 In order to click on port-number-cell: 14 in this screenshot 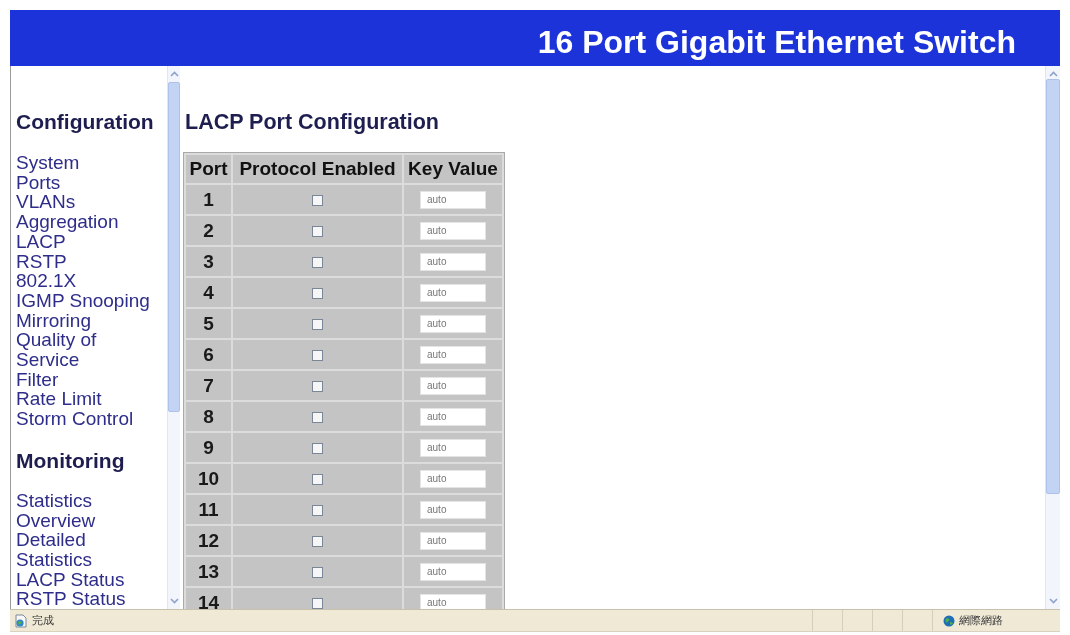, I will do `click(208, 598)`.